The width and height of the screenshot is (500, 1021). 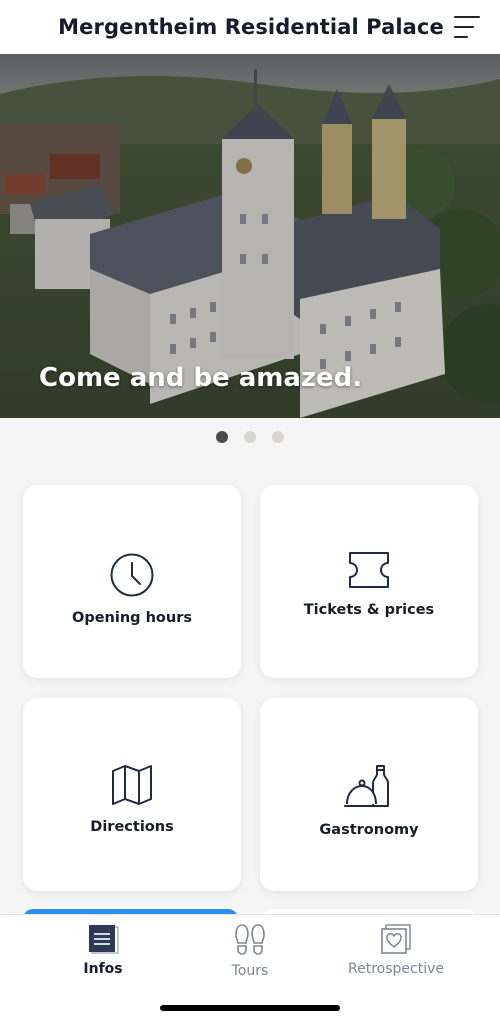 I want to click on gastronomy-icon, so click(x=366, y=785).